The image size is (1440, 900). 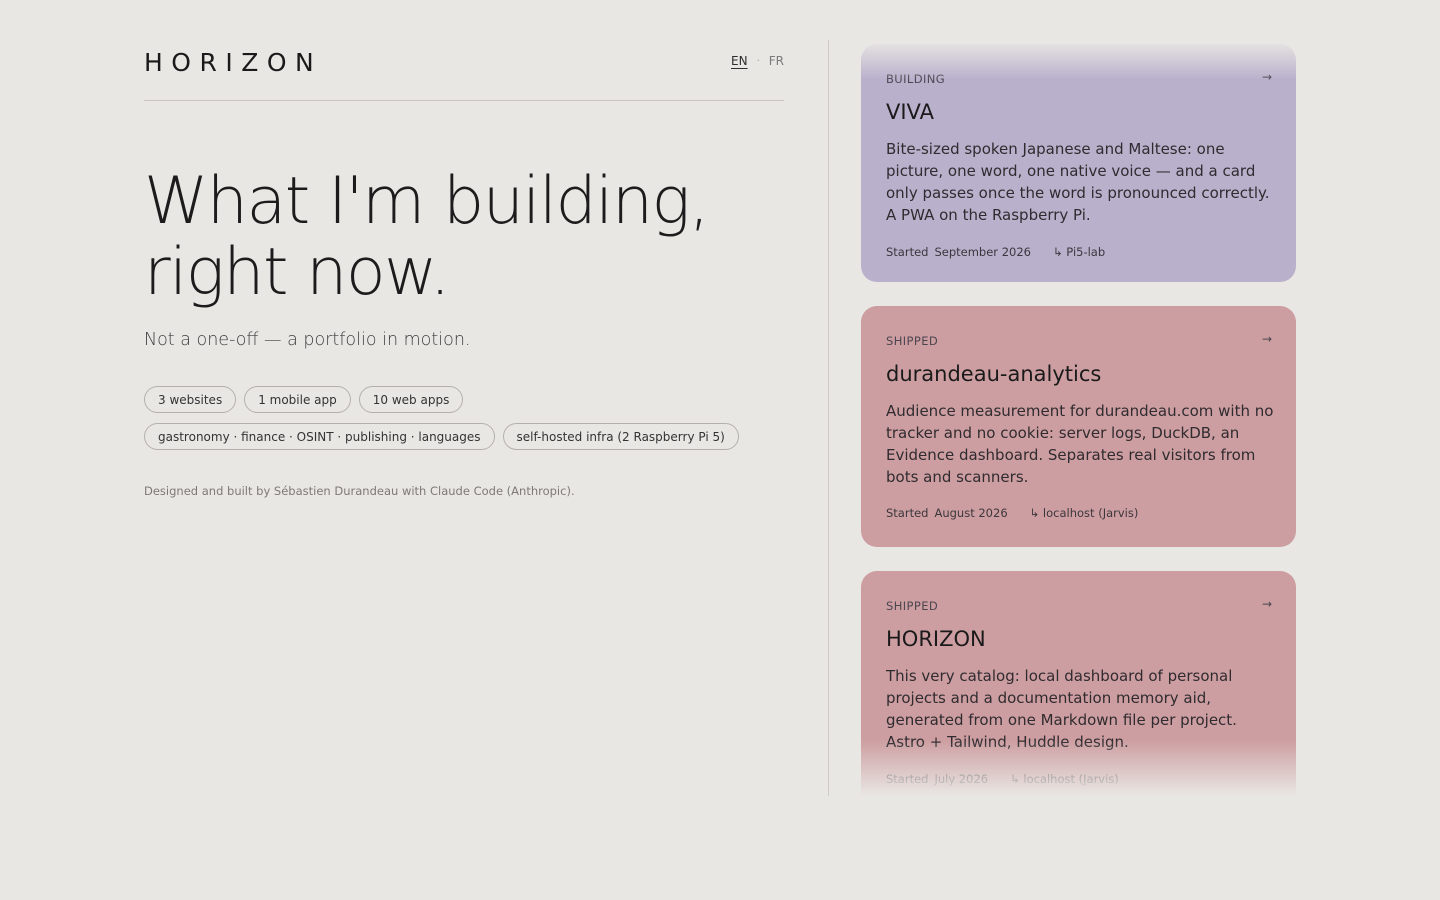 I want to click on project-title: HORIZON, so click(x=936, y=639).